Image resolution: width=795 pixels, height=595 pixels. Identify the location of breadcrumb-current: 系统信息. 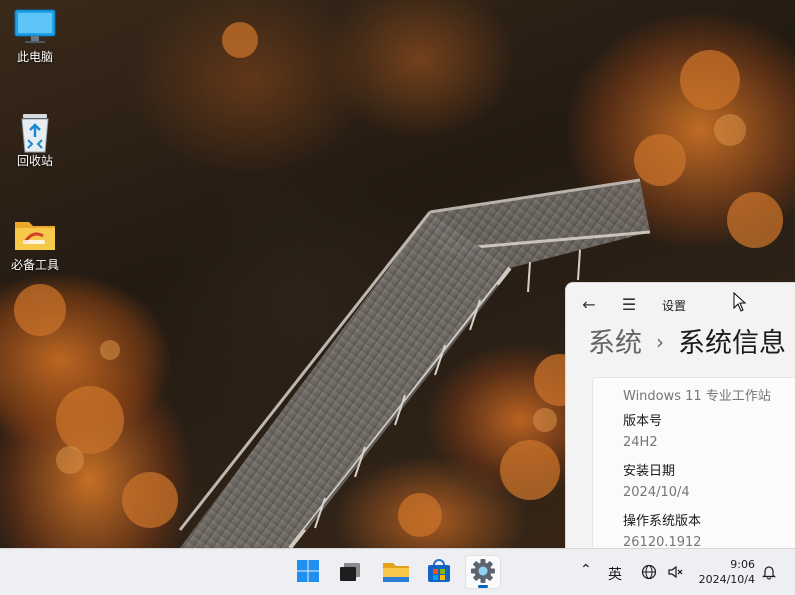
(732, 343).